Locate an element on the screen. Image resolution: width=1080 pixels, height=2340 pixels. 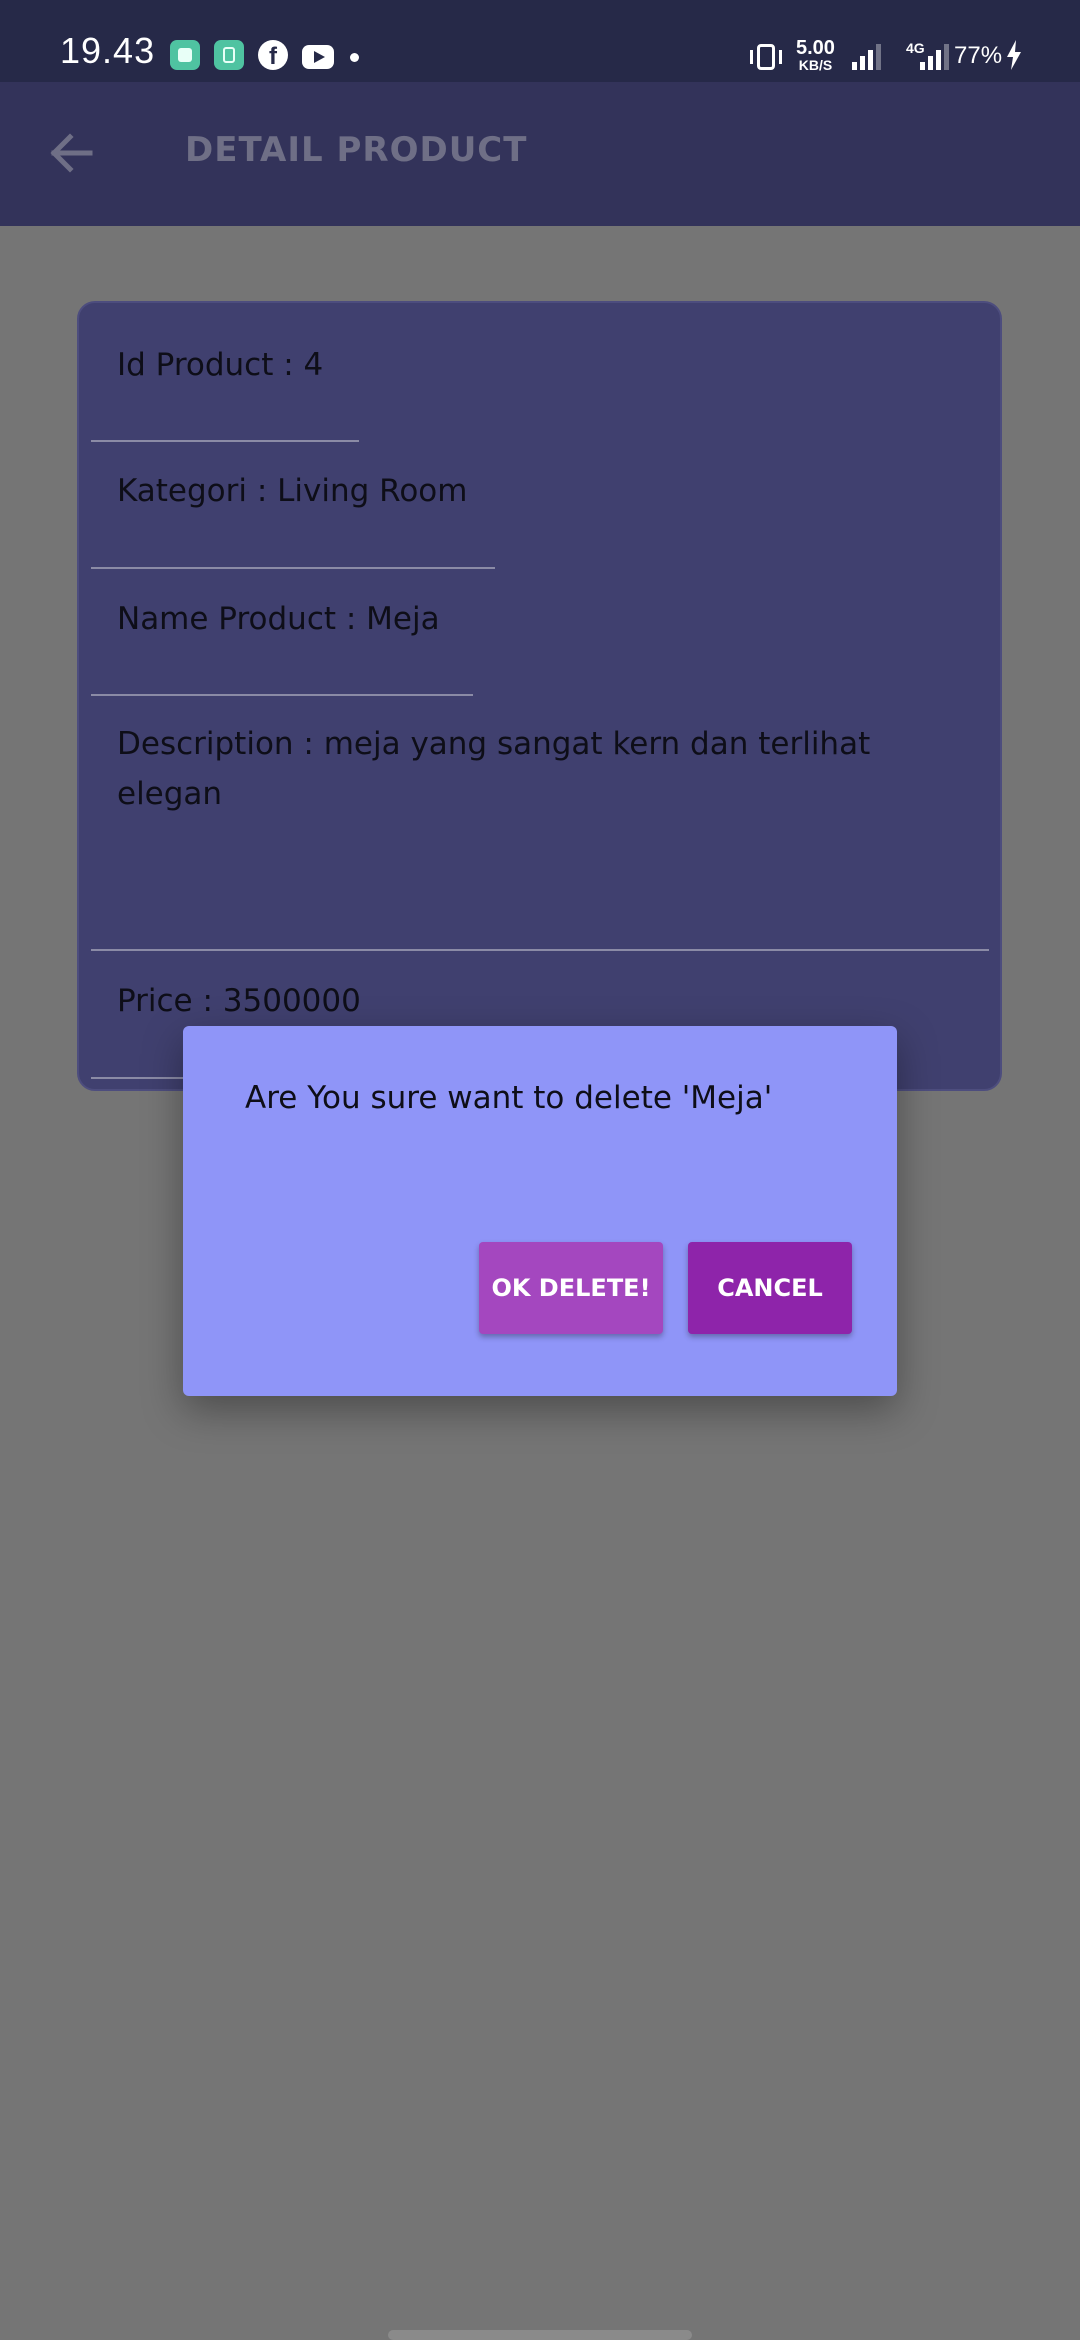
vibrate-icon is located at coordinates (766, 57).